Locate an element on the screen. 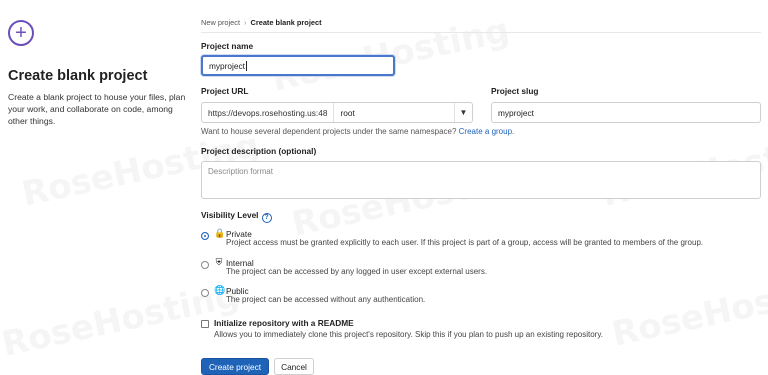 The width and height of the screenshot is (768, 375). project-slug-label: Project slug is located at coordinates (515, 91).